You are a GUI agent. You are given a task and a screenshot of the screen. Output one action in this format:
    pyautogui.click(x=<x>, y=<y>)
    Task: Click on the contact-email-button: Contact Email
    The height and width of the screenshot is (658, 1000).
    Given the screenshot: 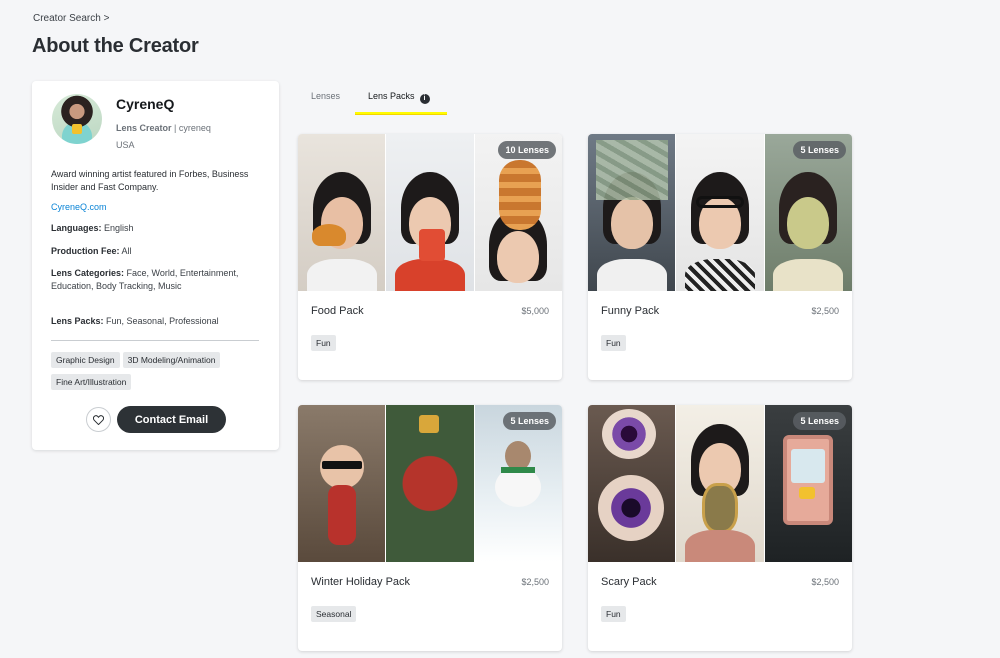 What is the action you would take?
    pyautogui.click(x=171, y=419)
    